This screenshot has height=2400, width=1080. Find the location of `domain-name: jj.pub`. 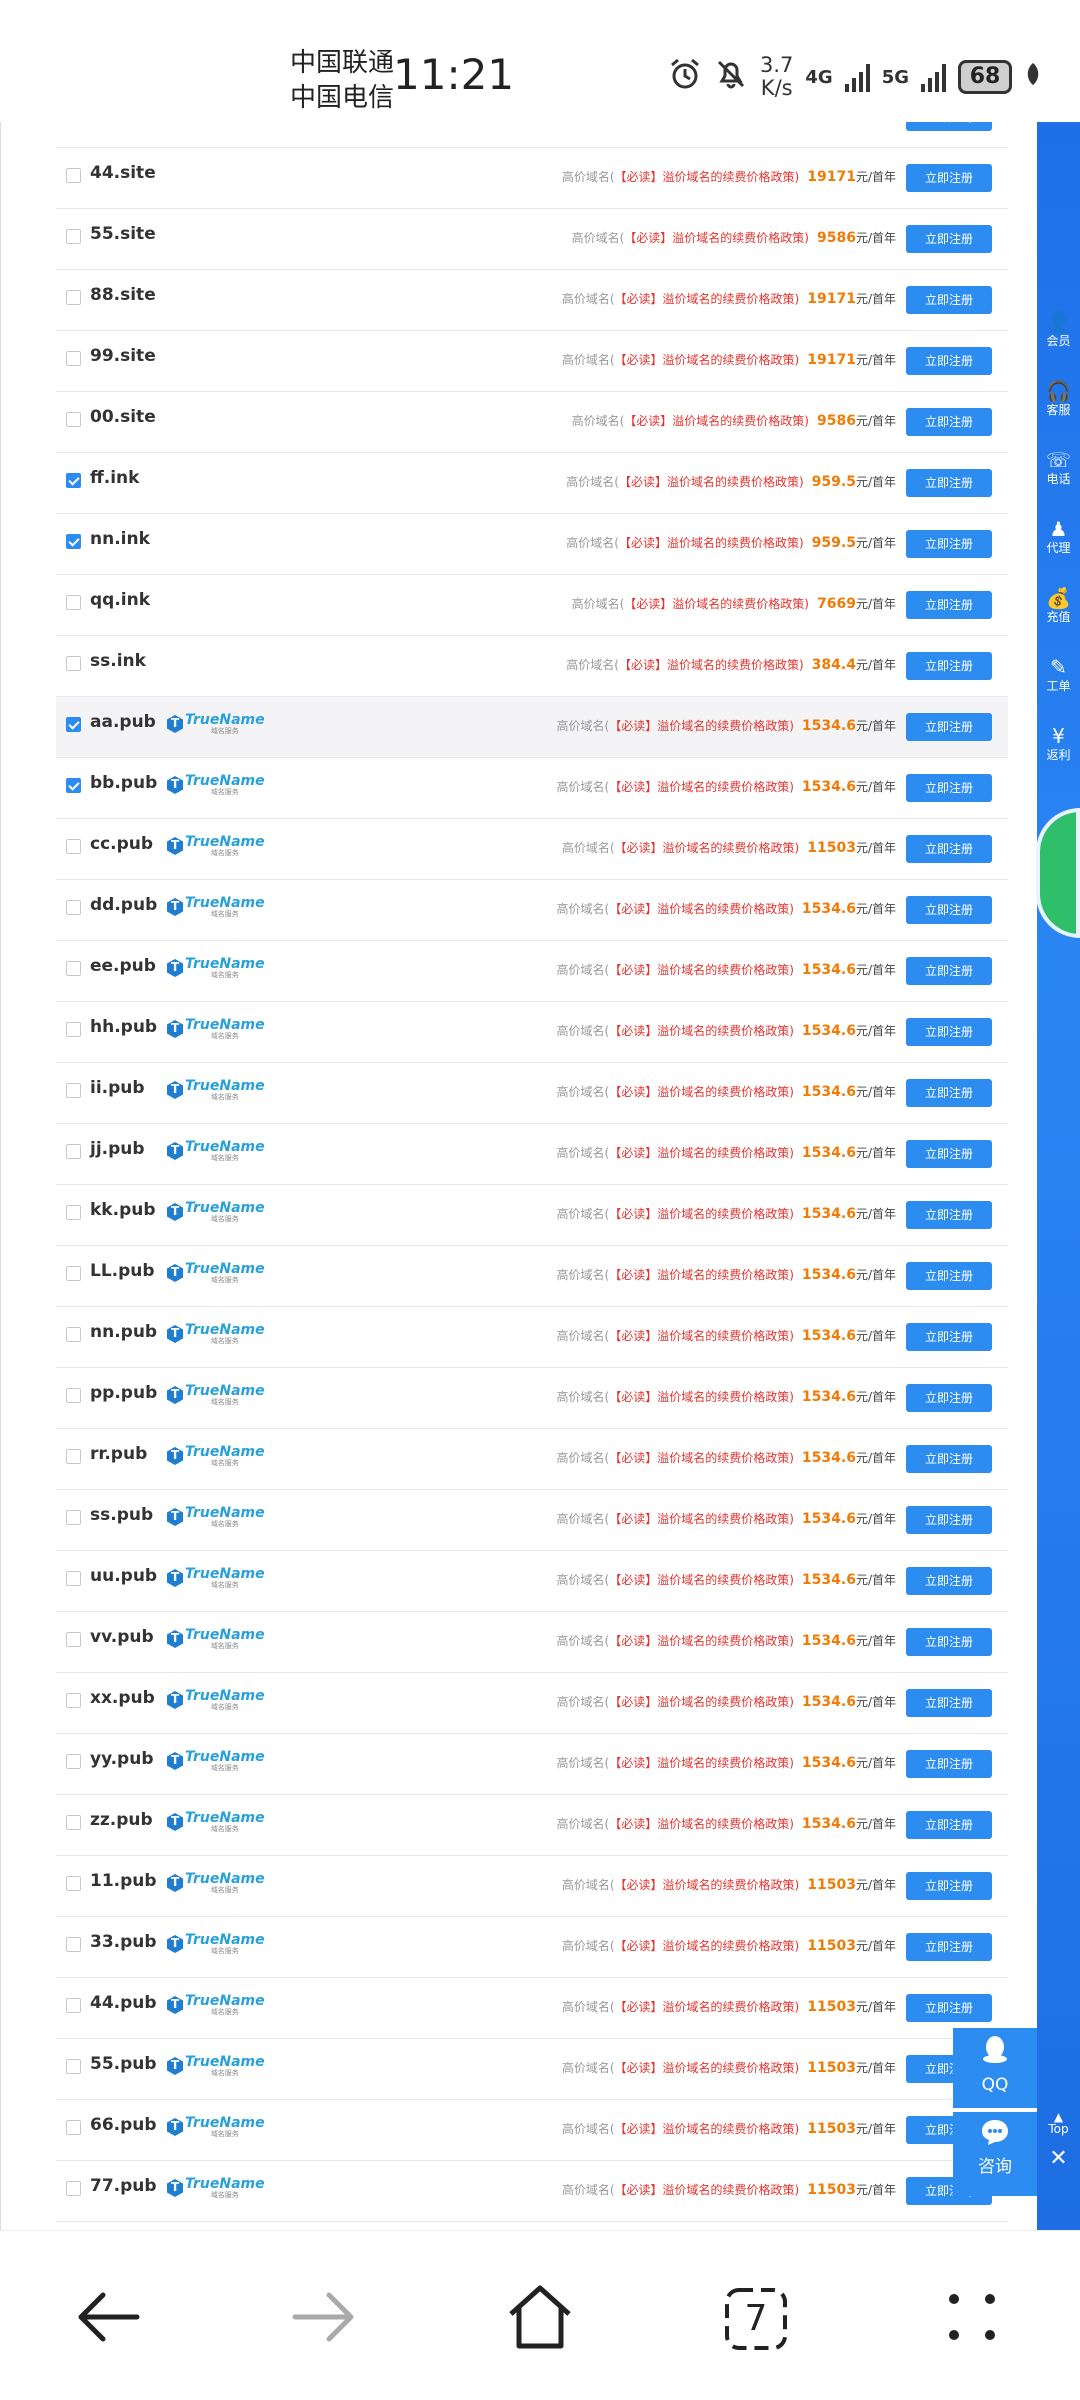

domain-name: jj.pub is located at coordinates (117, 1149).